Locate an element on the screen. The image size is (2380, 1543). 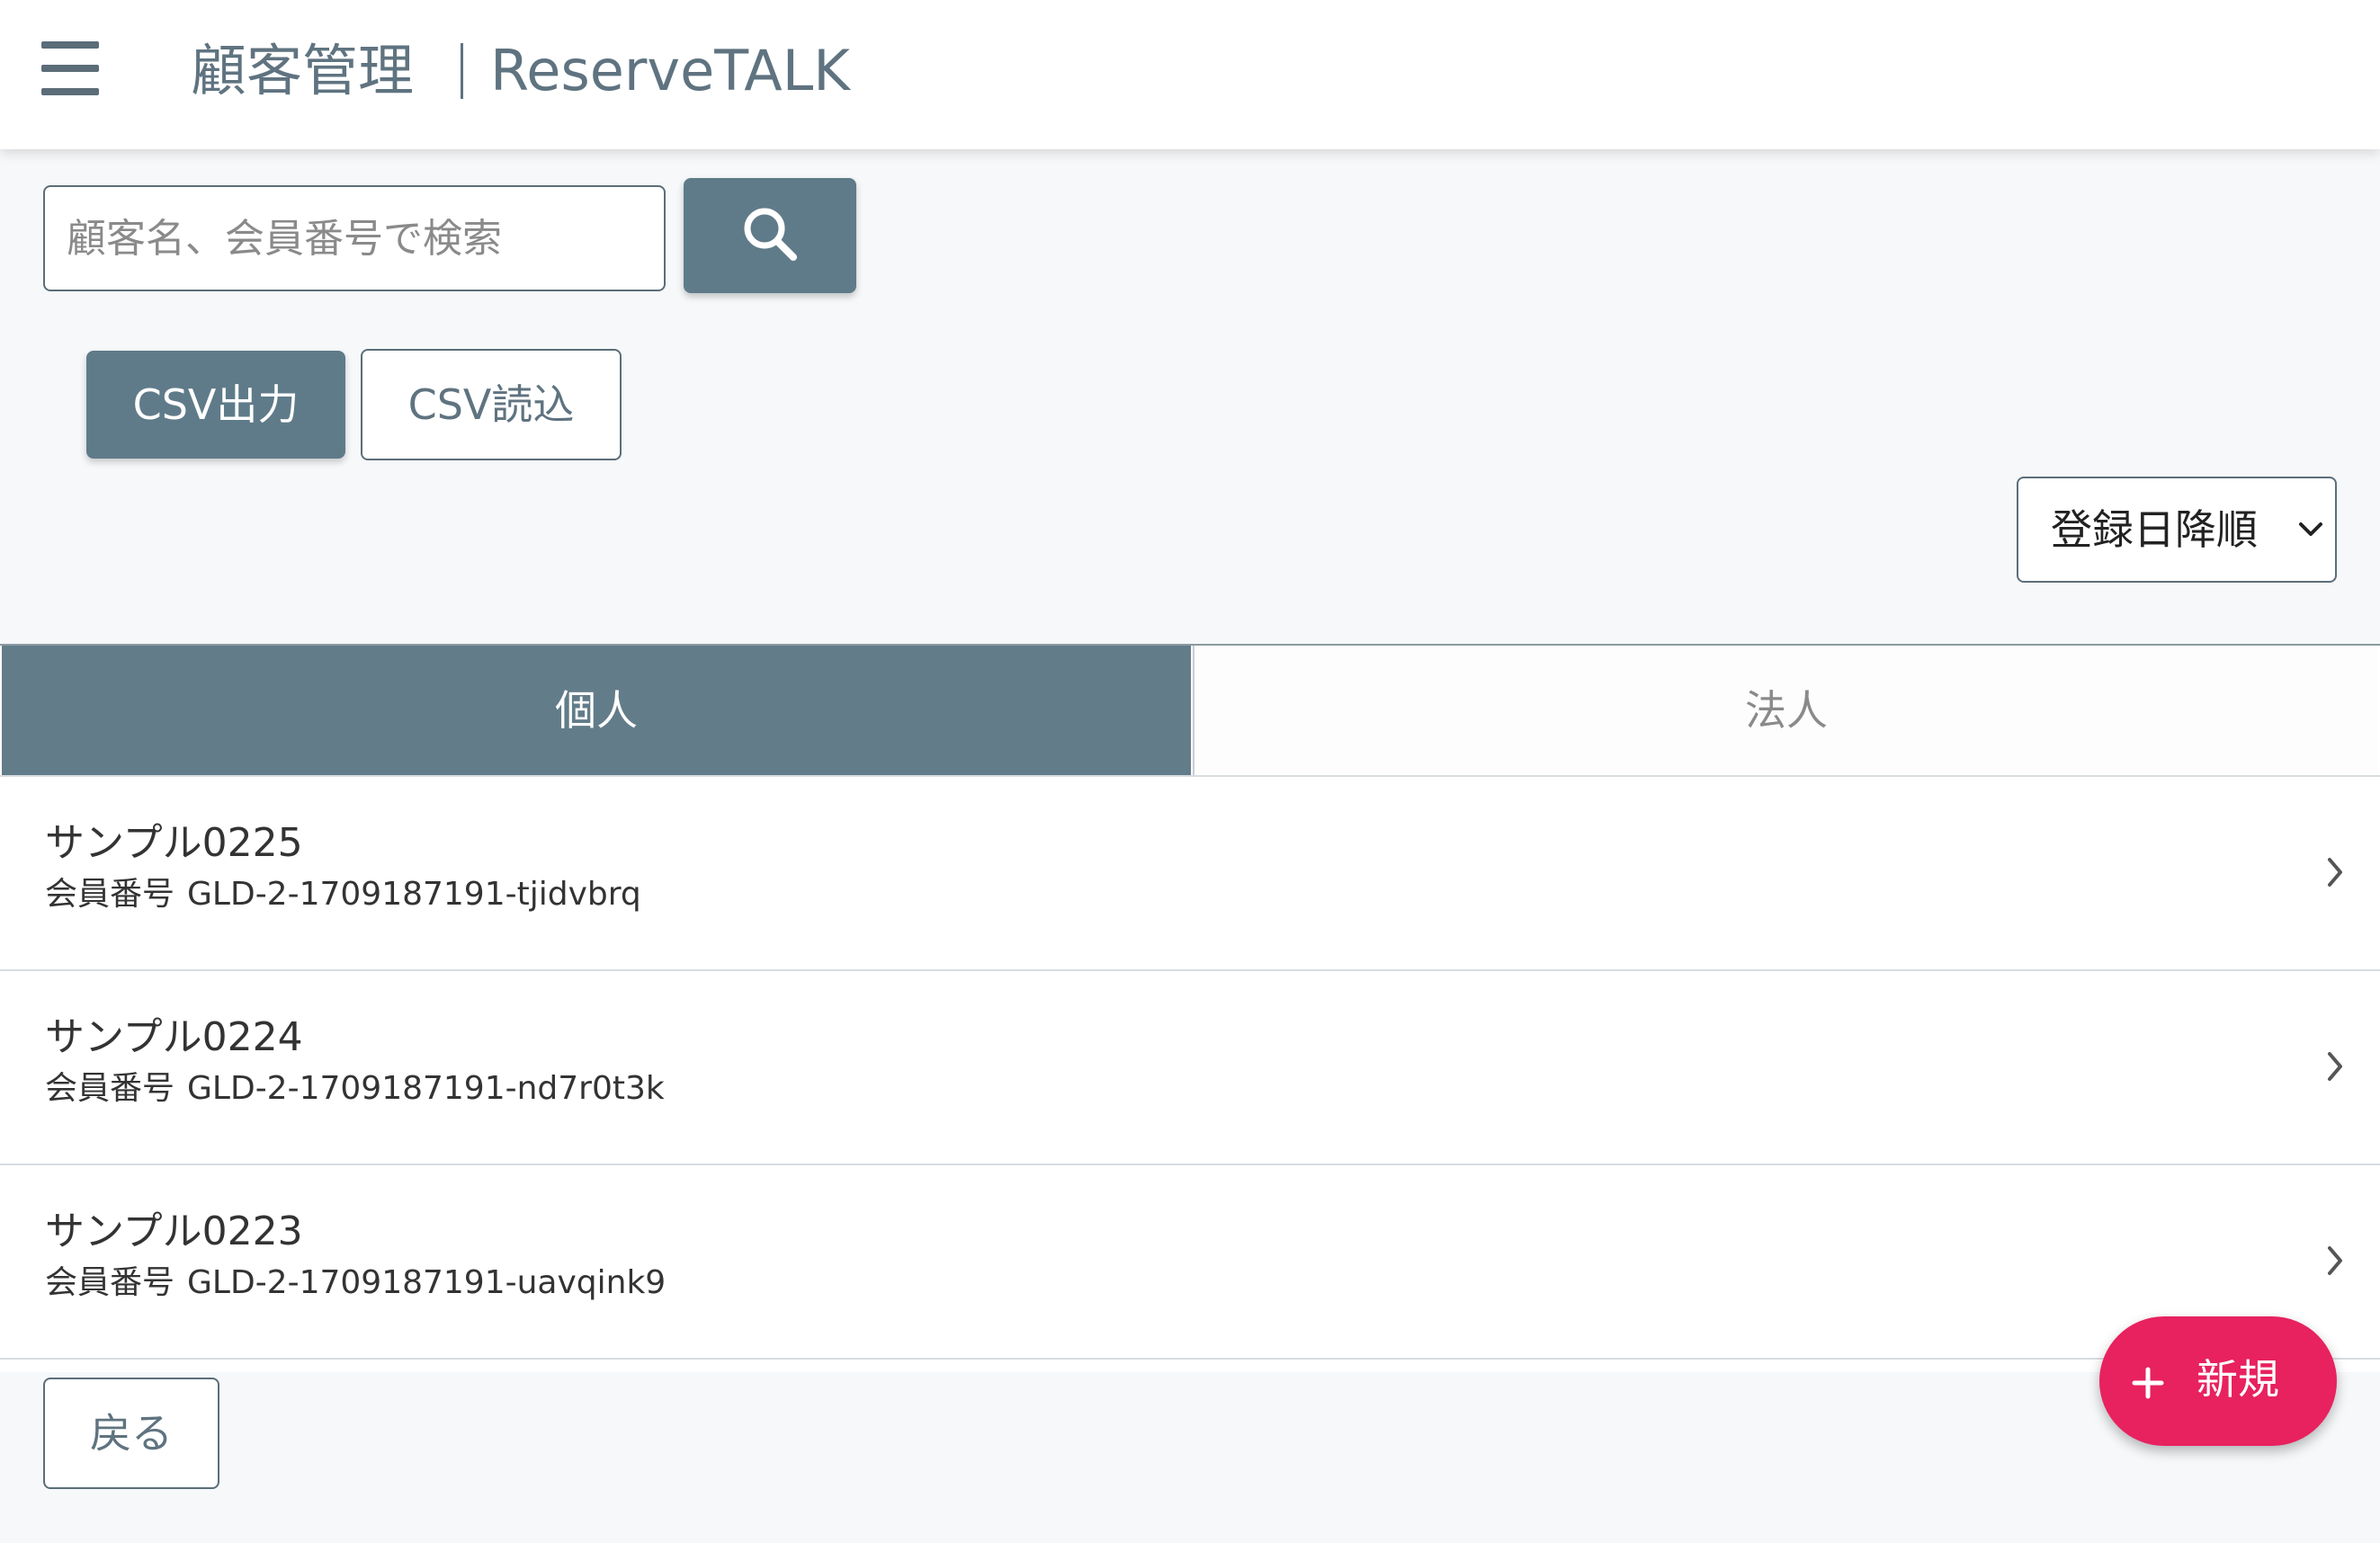
title-divider is located at coordinates (462, 70).